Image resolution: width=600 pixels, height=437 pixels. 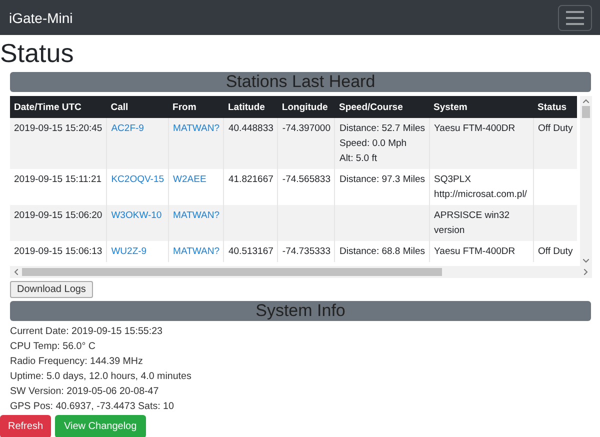 I want to click on table-cell-text: Distance: 97.3 Miles, so click(x=382, y=180).